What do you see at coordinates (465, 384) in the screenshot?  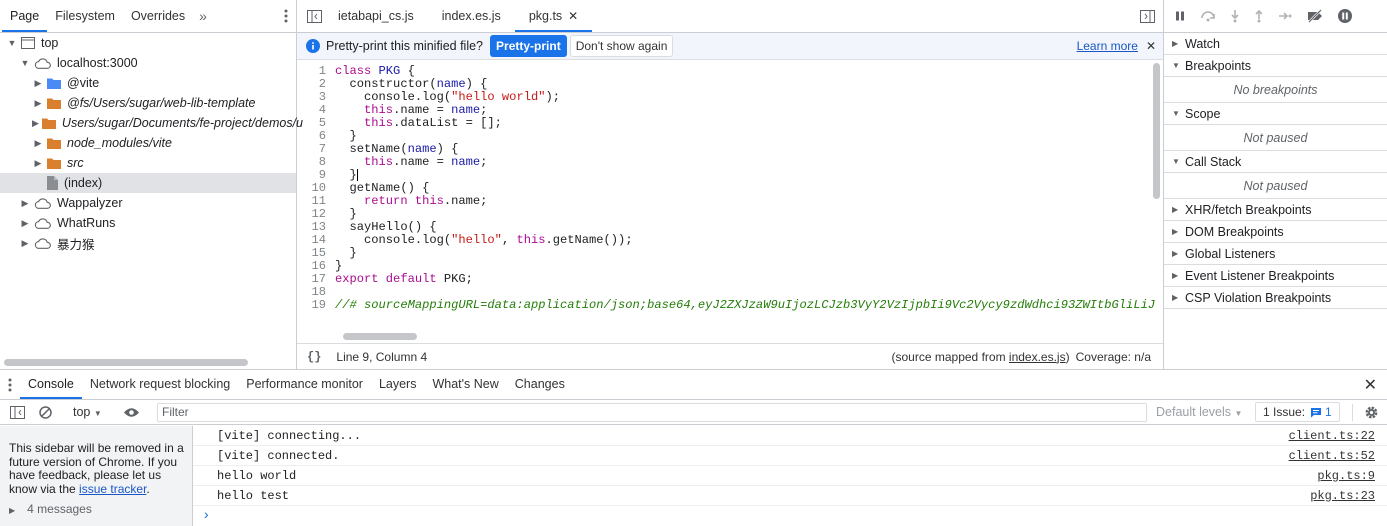 I see `drawer-tab: What's New` at bounding box center [465, 384].